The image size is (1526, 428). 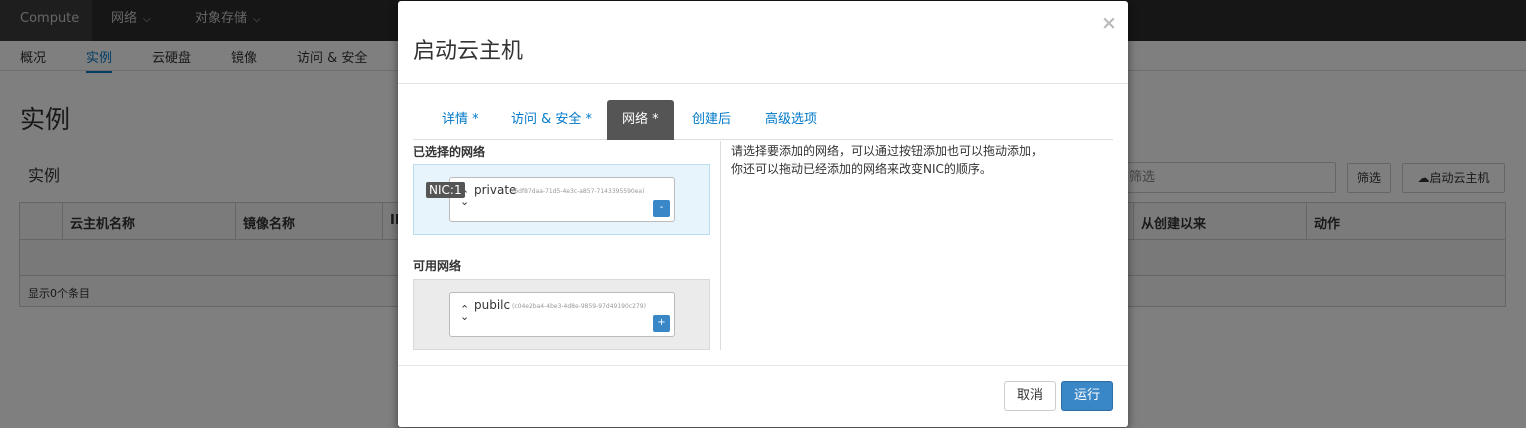 I want to click on network-id: (c04e2ba4-4be3-4d8e-9859-97d49190c279), so click(x=579, y=306).